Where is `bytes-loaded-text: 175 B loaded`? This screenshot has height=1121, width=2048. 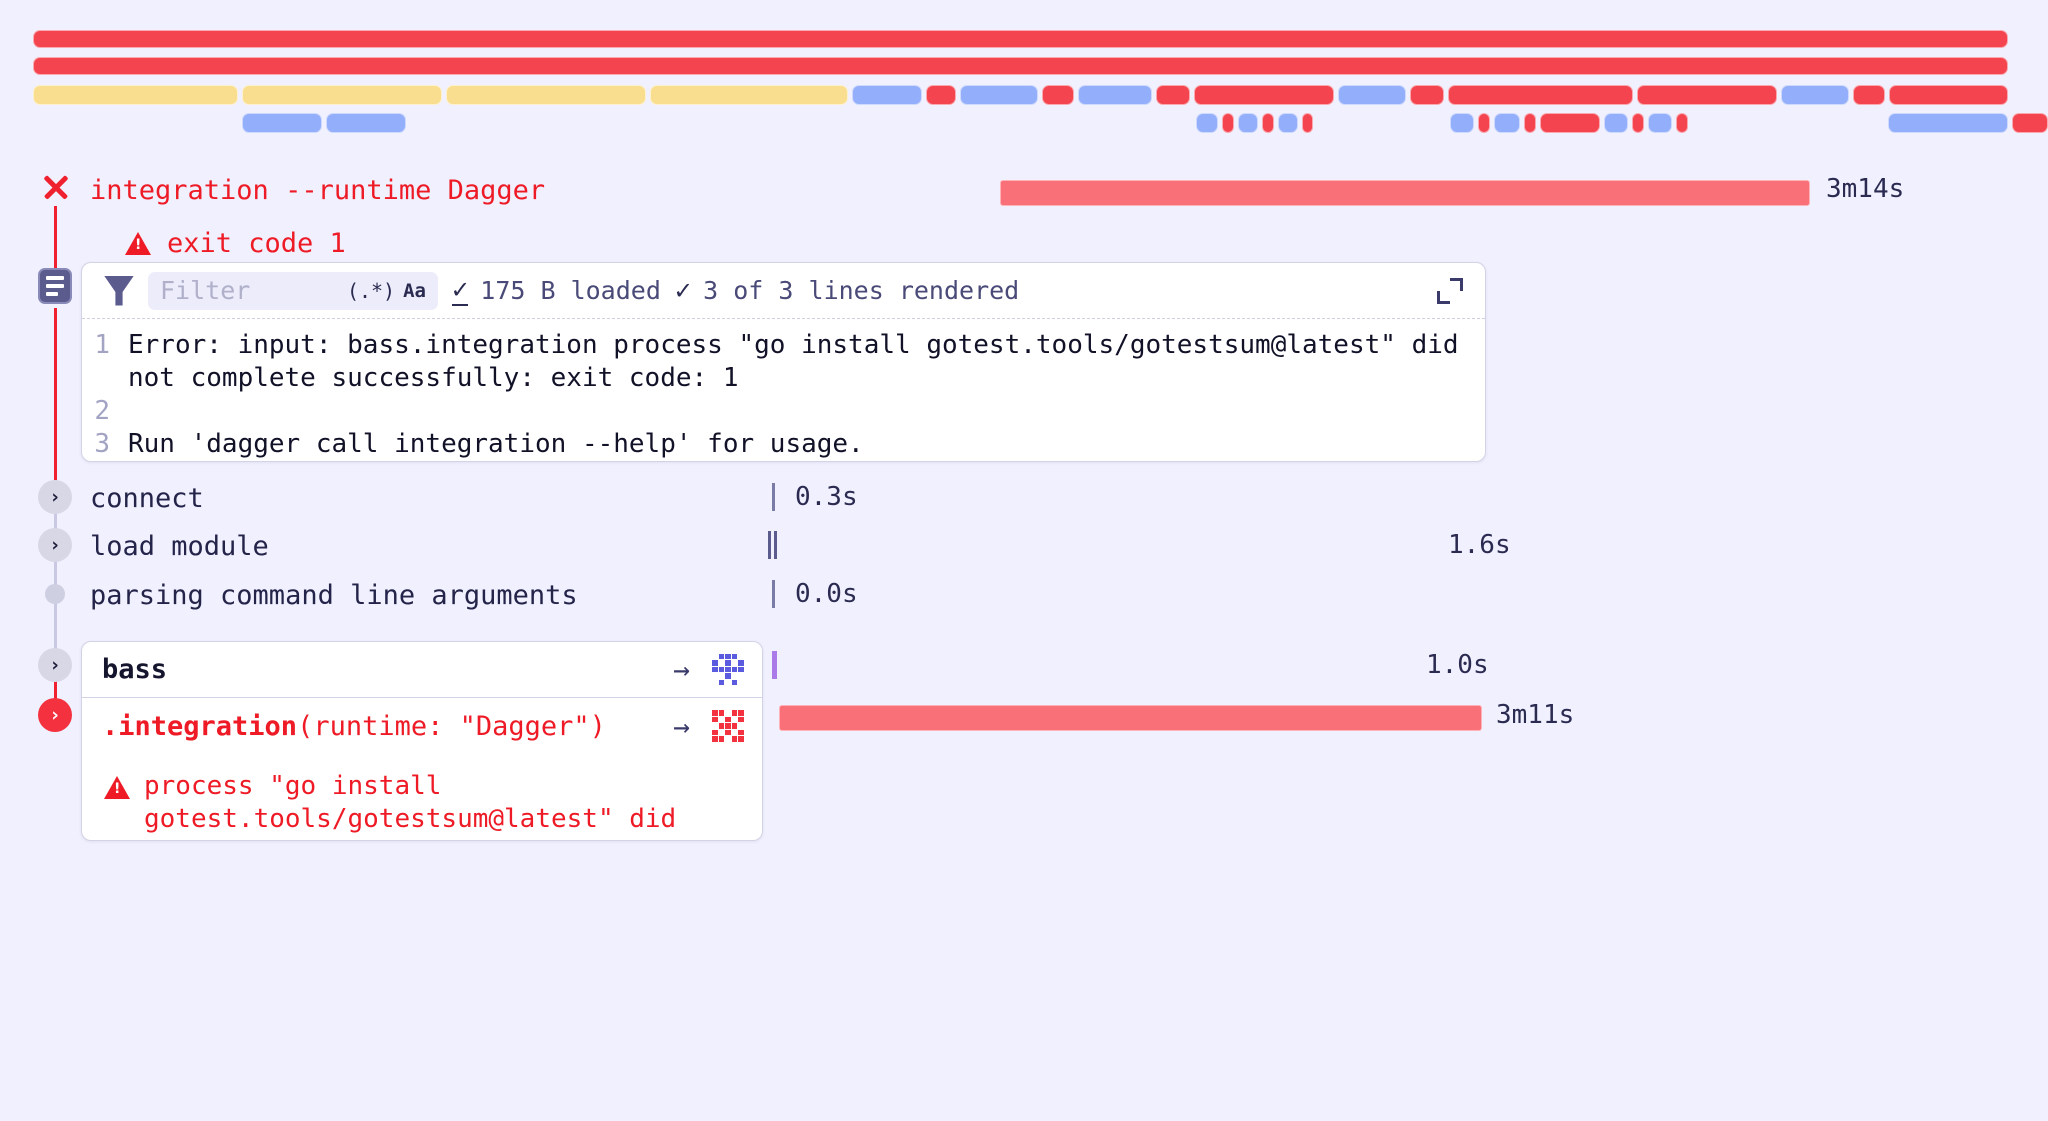
bytes-loaded-text: 175 B loaded is located at coordinates (570, 290).